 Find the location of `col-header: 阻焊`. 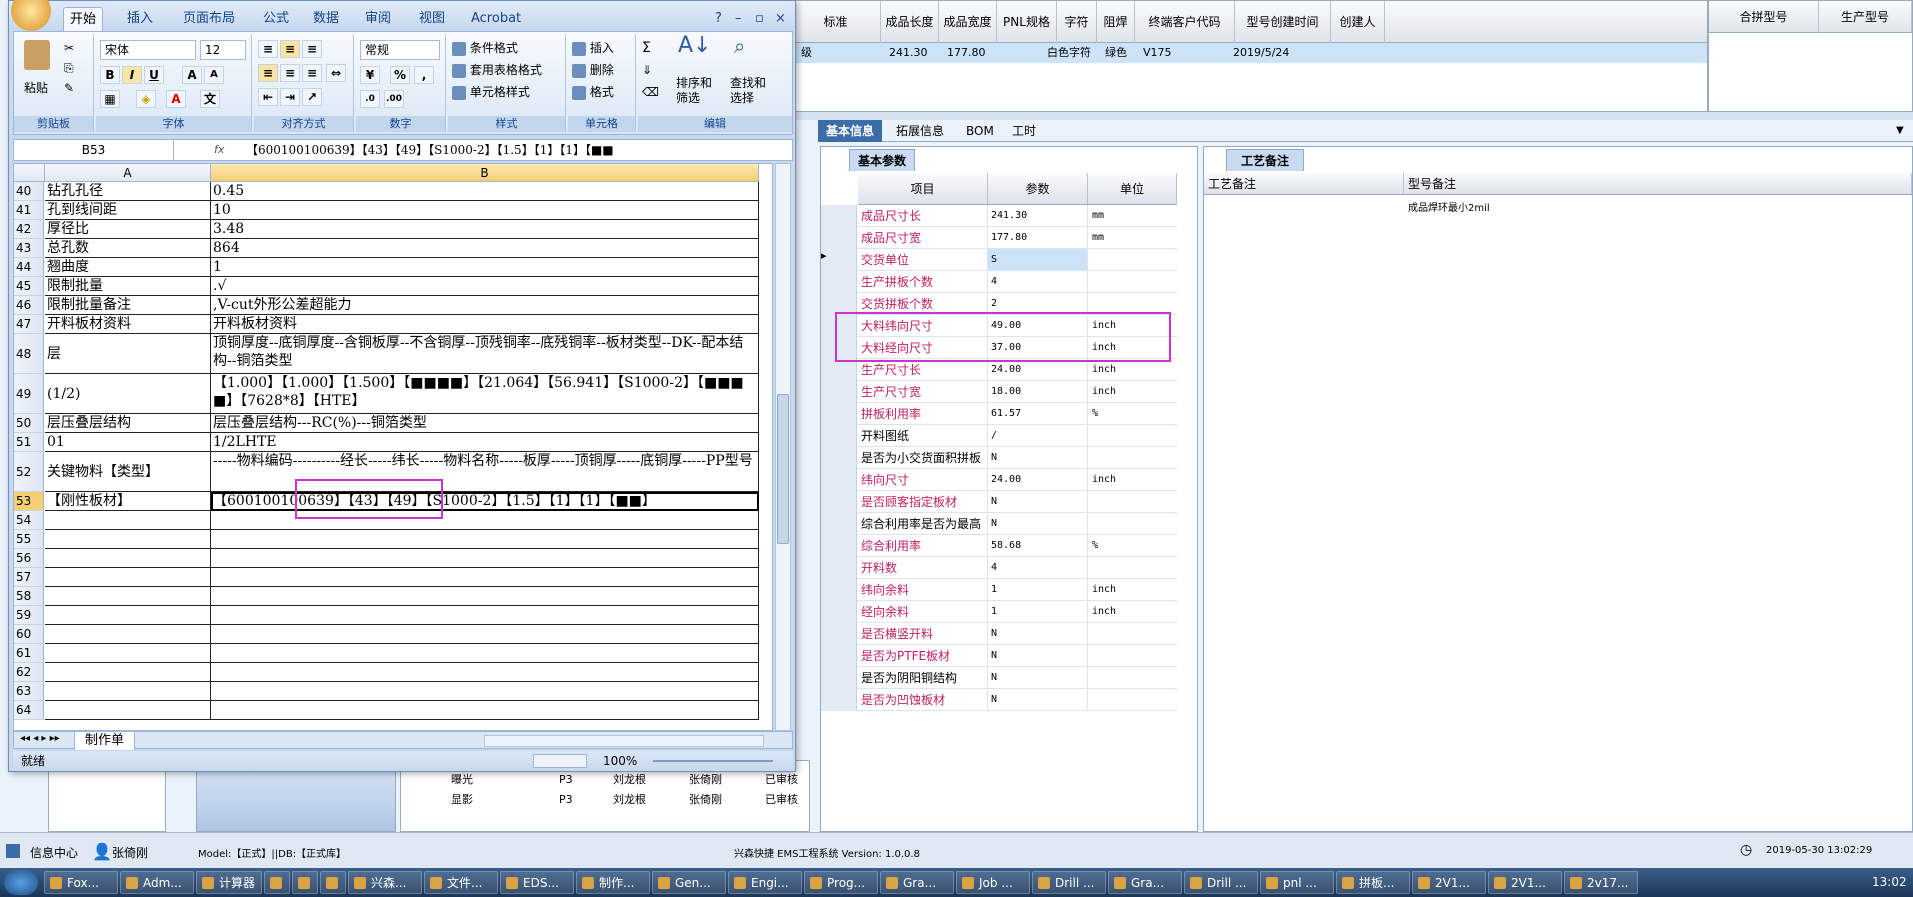

col-header: 阻焊 is located at coordinates (1116, 22).